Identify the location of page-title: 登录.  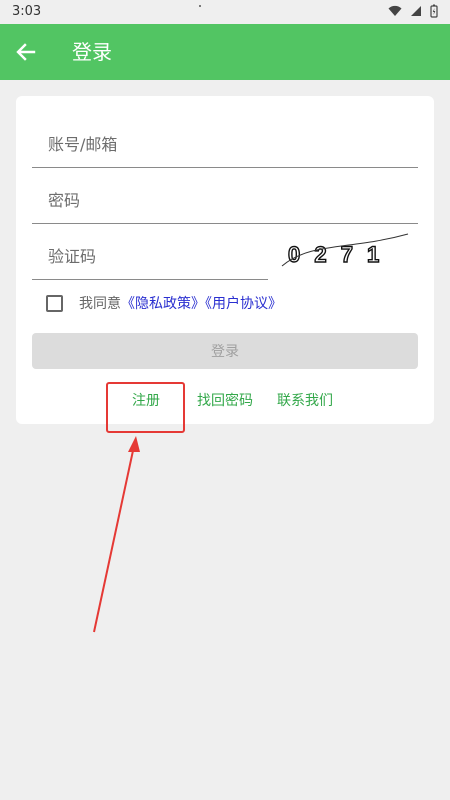
(92, 52).